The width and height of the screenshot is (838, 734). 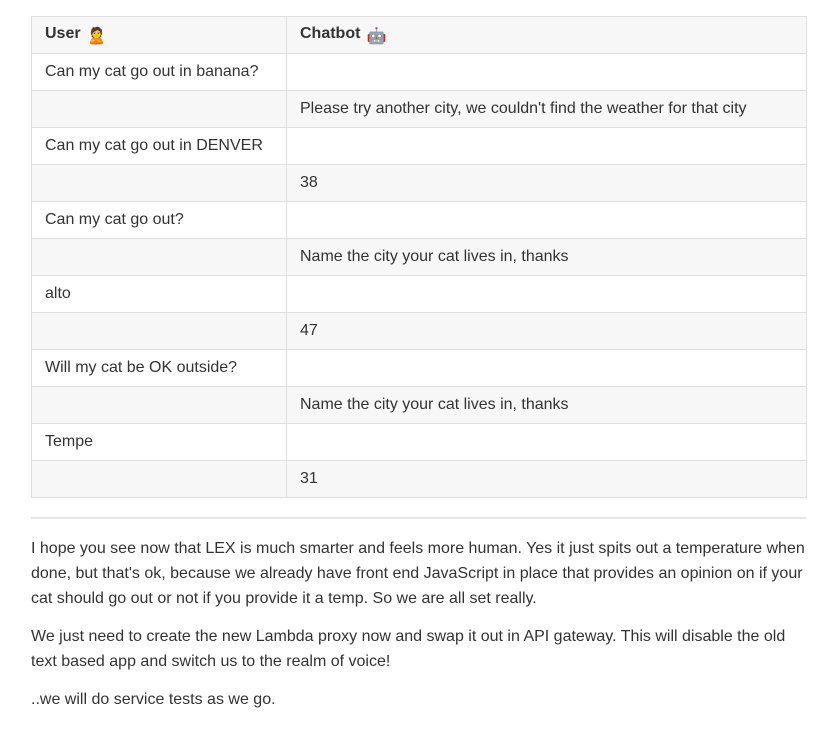 I want to click on table-row: alto, so click(x=419, y=294).